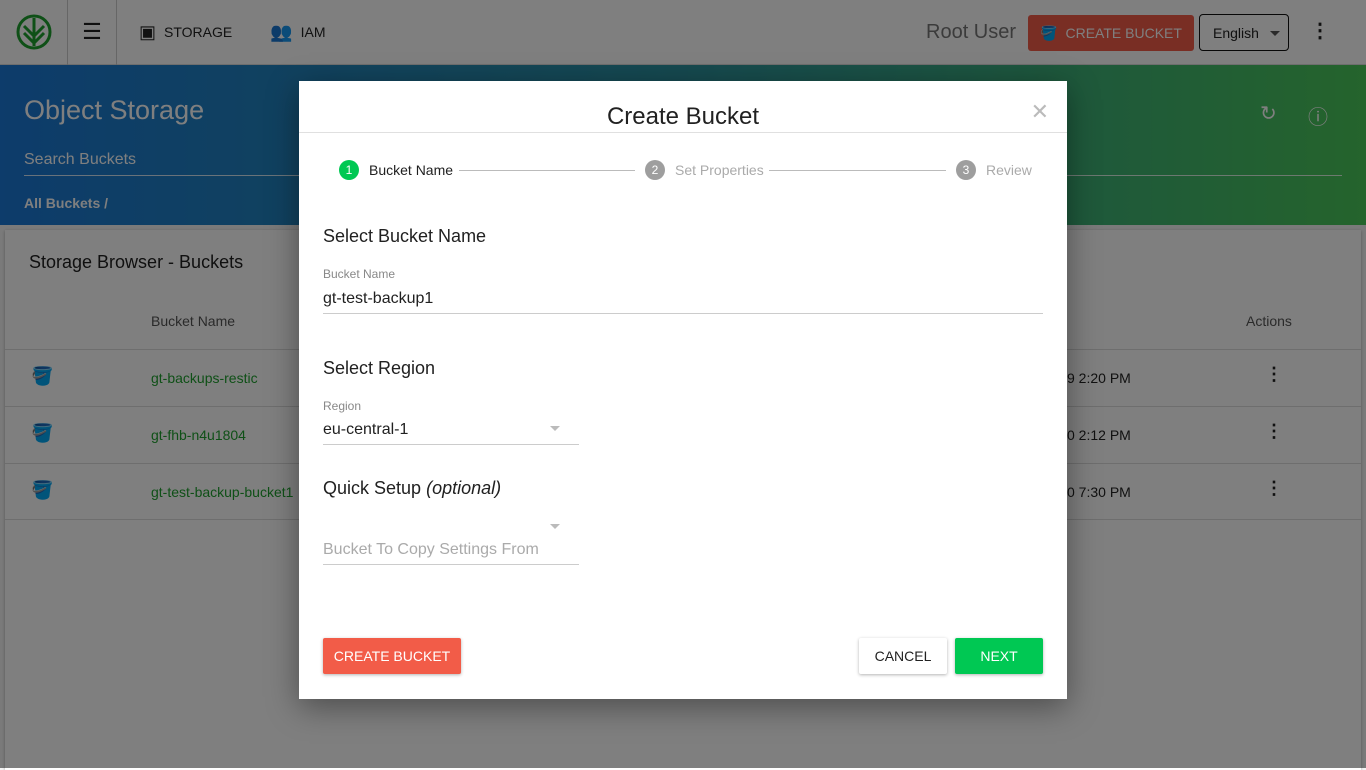 The width and height of the screenshot is (1366, 770). Describe the element at coordinates (342, 406) in the screenshot. I see `region-label: Region` at that location.